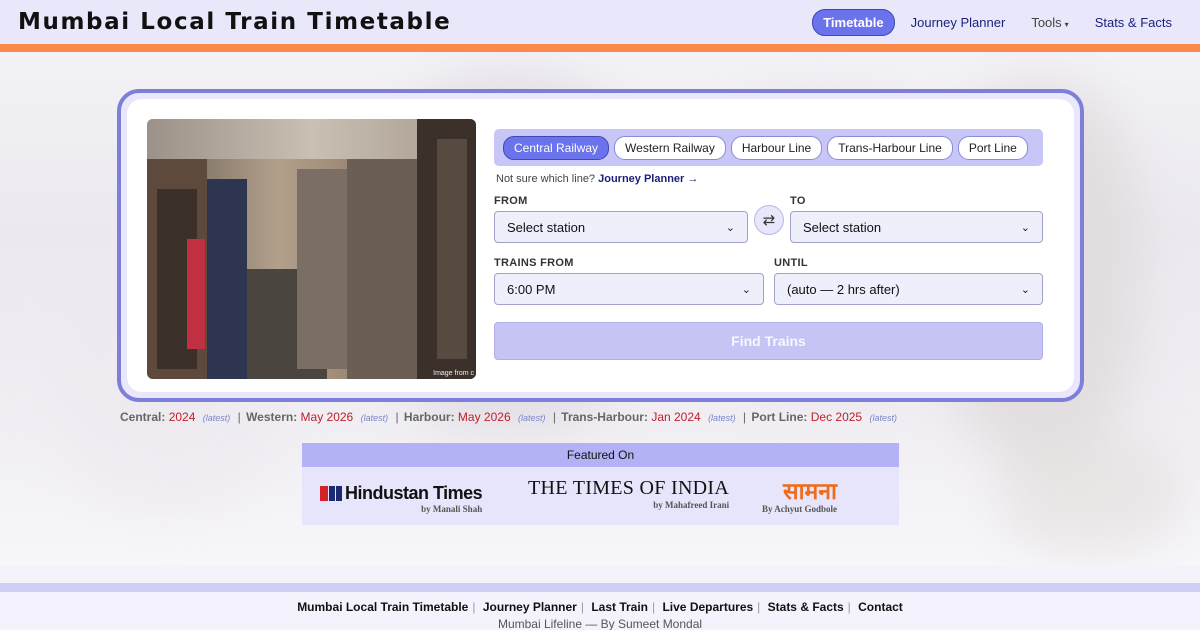  What do you see at coordinates (600, 455) in the screenshot?
I see `featured-heading: Featured On` at bounding box center [600, 455].